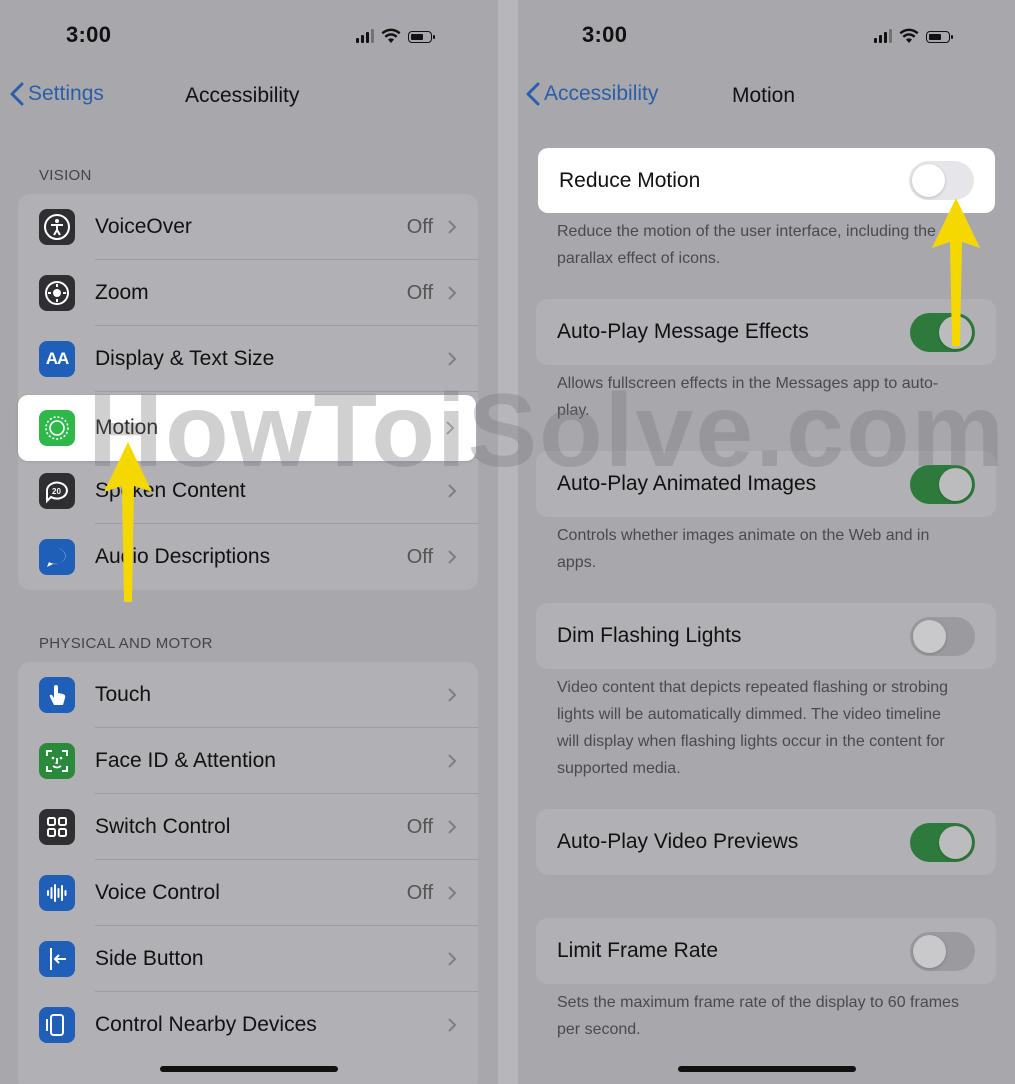  What do you see at coordinates (57, 695) in the screenshot?
I see `touch-icon` at bounding box center [57, 695].